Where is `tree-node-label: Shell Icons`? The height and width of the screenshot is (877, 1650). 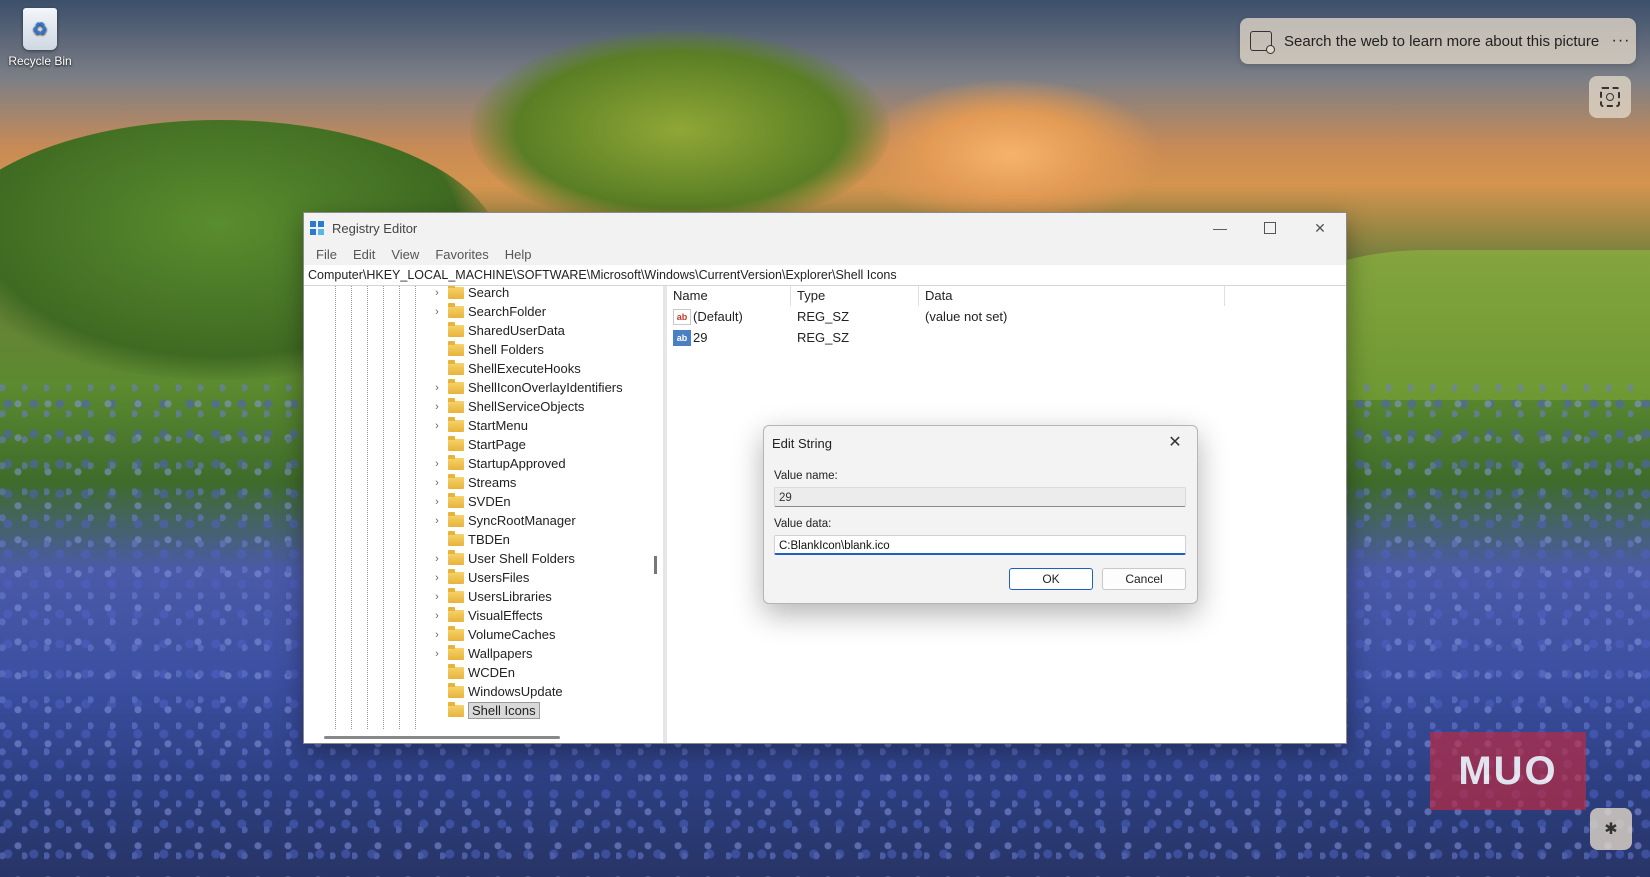
tree-node-label: Shell Icons is located at coordinates (504, 710).